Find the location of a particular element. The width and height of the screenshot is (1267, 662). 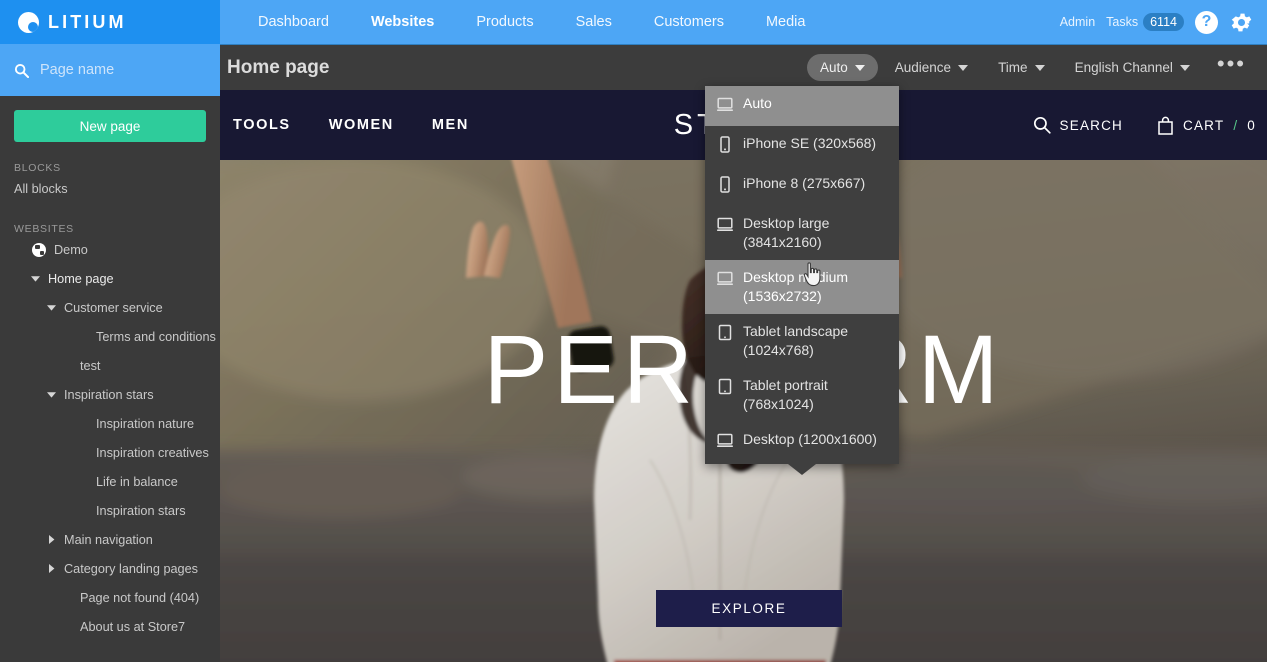

site-nav-tools: TOOLS is located at coordinates (262, 125).